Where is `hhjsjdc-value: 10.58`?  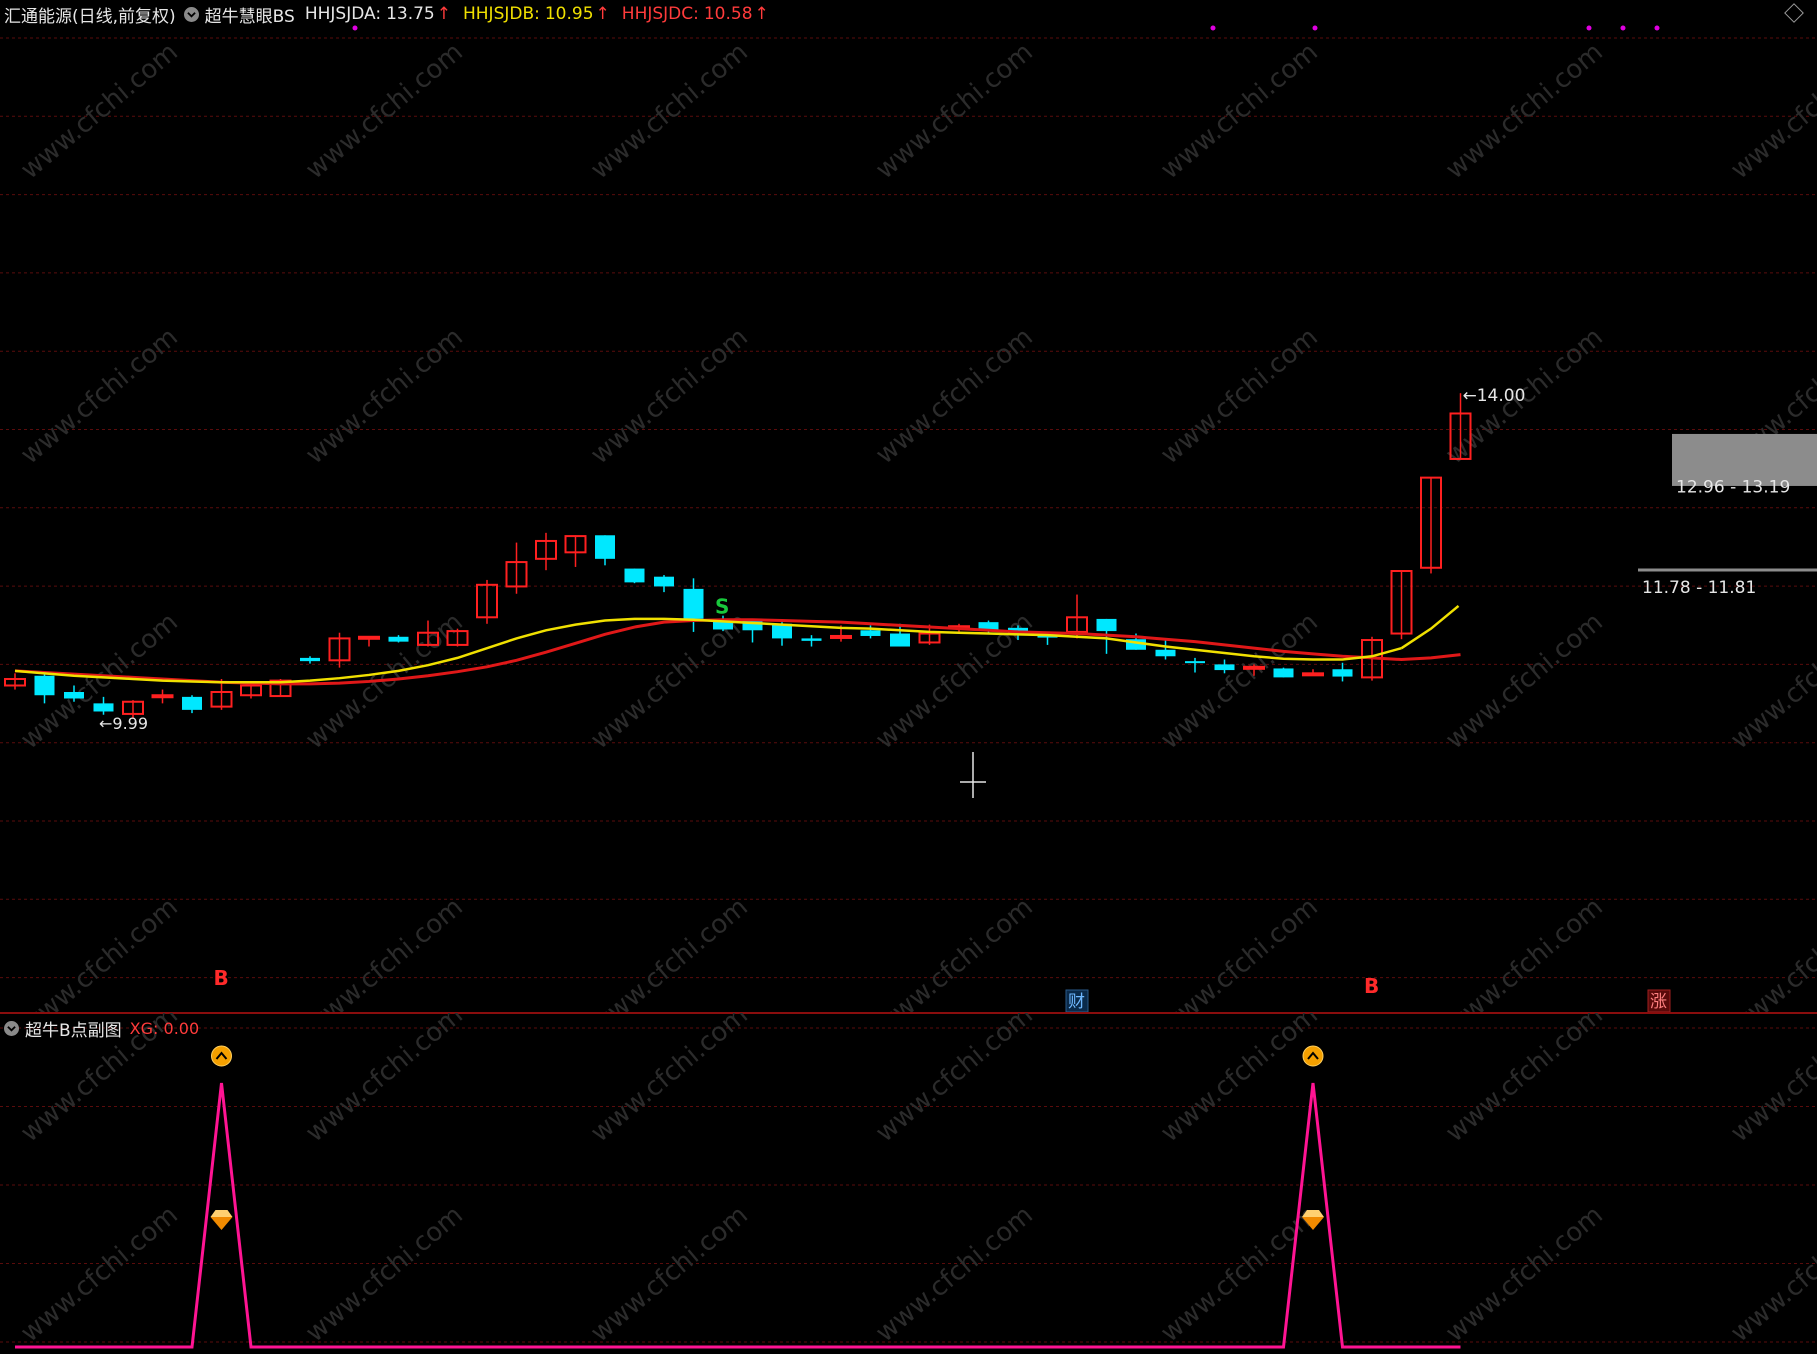 hhjsjdc-value: 10.58 is located at coordinates (728, 14).